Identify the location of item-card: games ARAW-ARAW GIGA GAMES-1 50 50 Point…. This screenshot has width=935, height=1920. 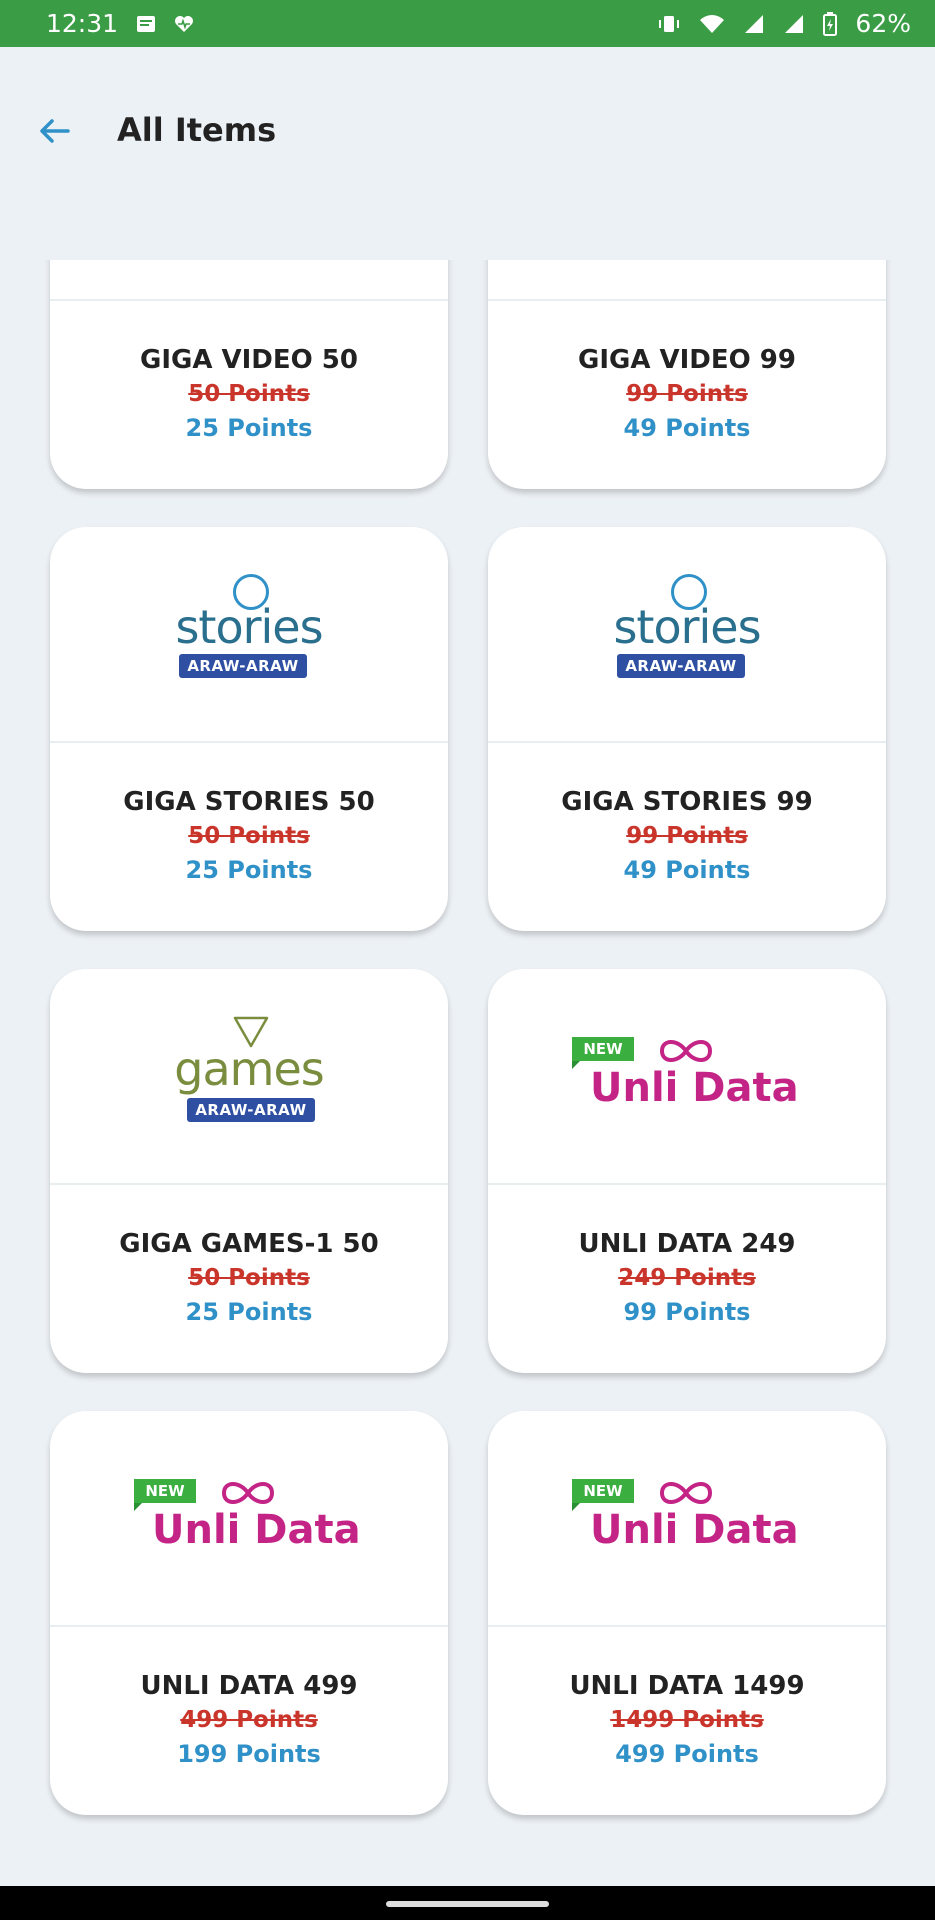
(249, 1171).